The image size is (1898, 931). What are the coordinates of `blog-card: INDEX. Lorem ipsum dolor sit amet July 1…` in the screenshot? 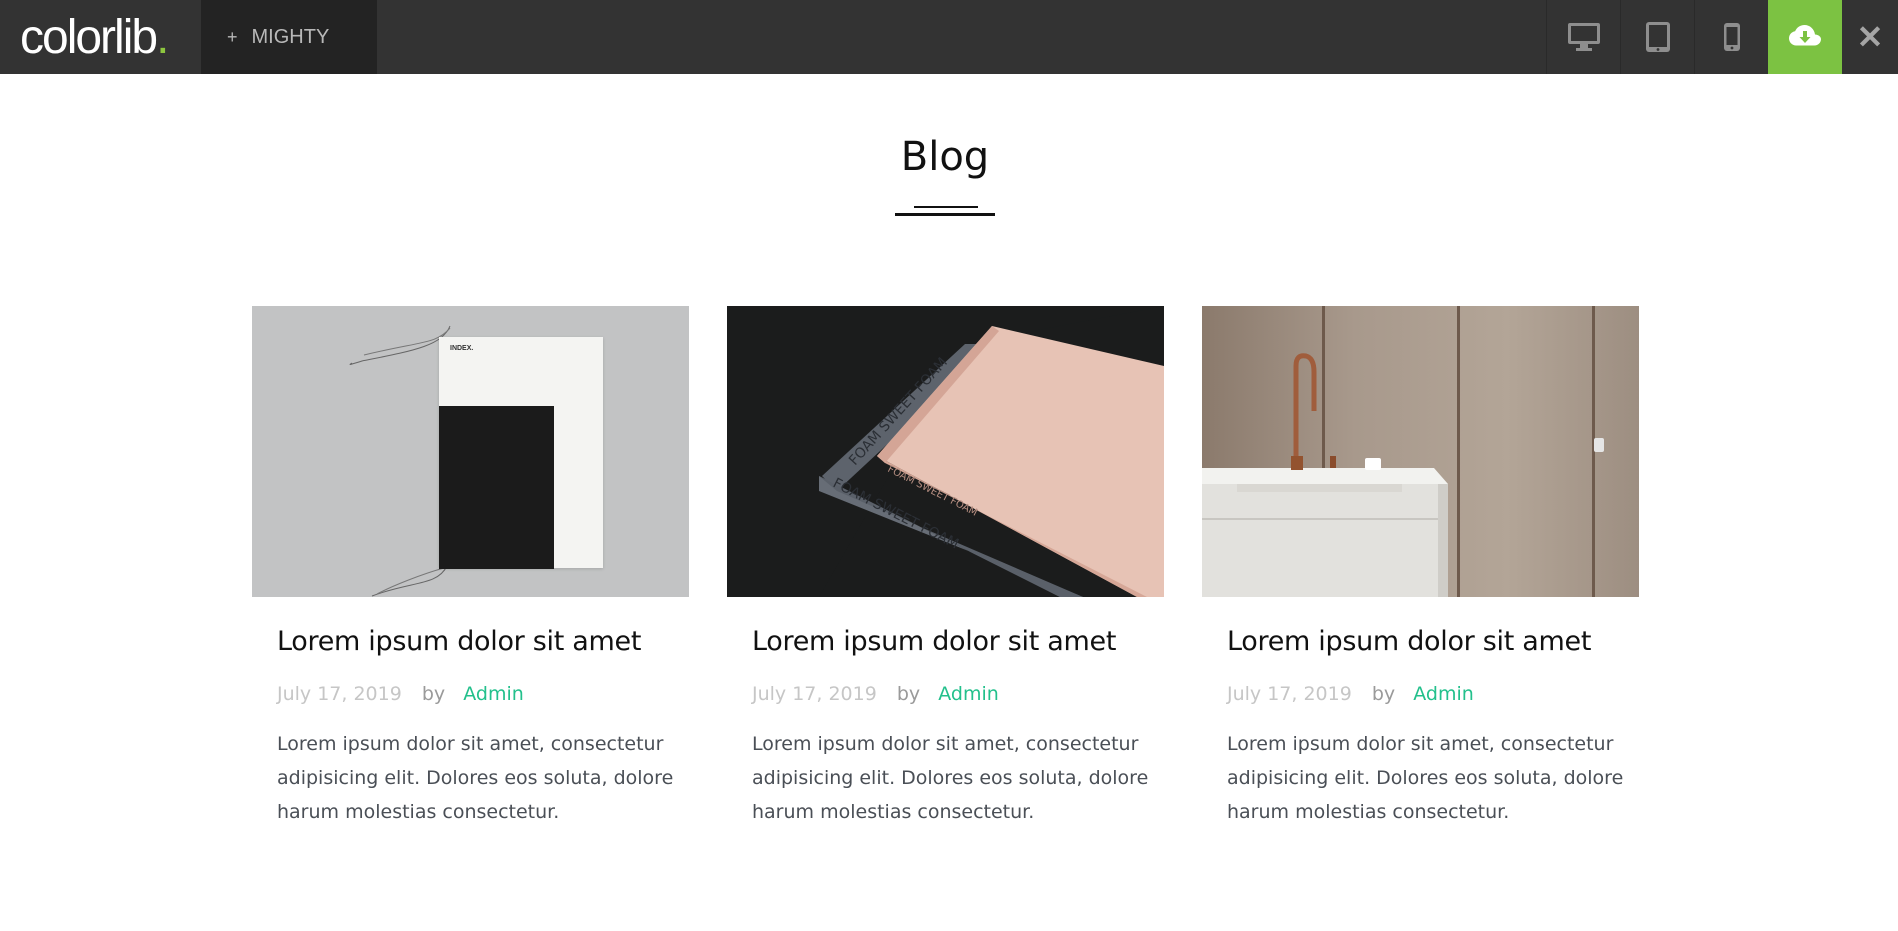 It's located at (470, 567).